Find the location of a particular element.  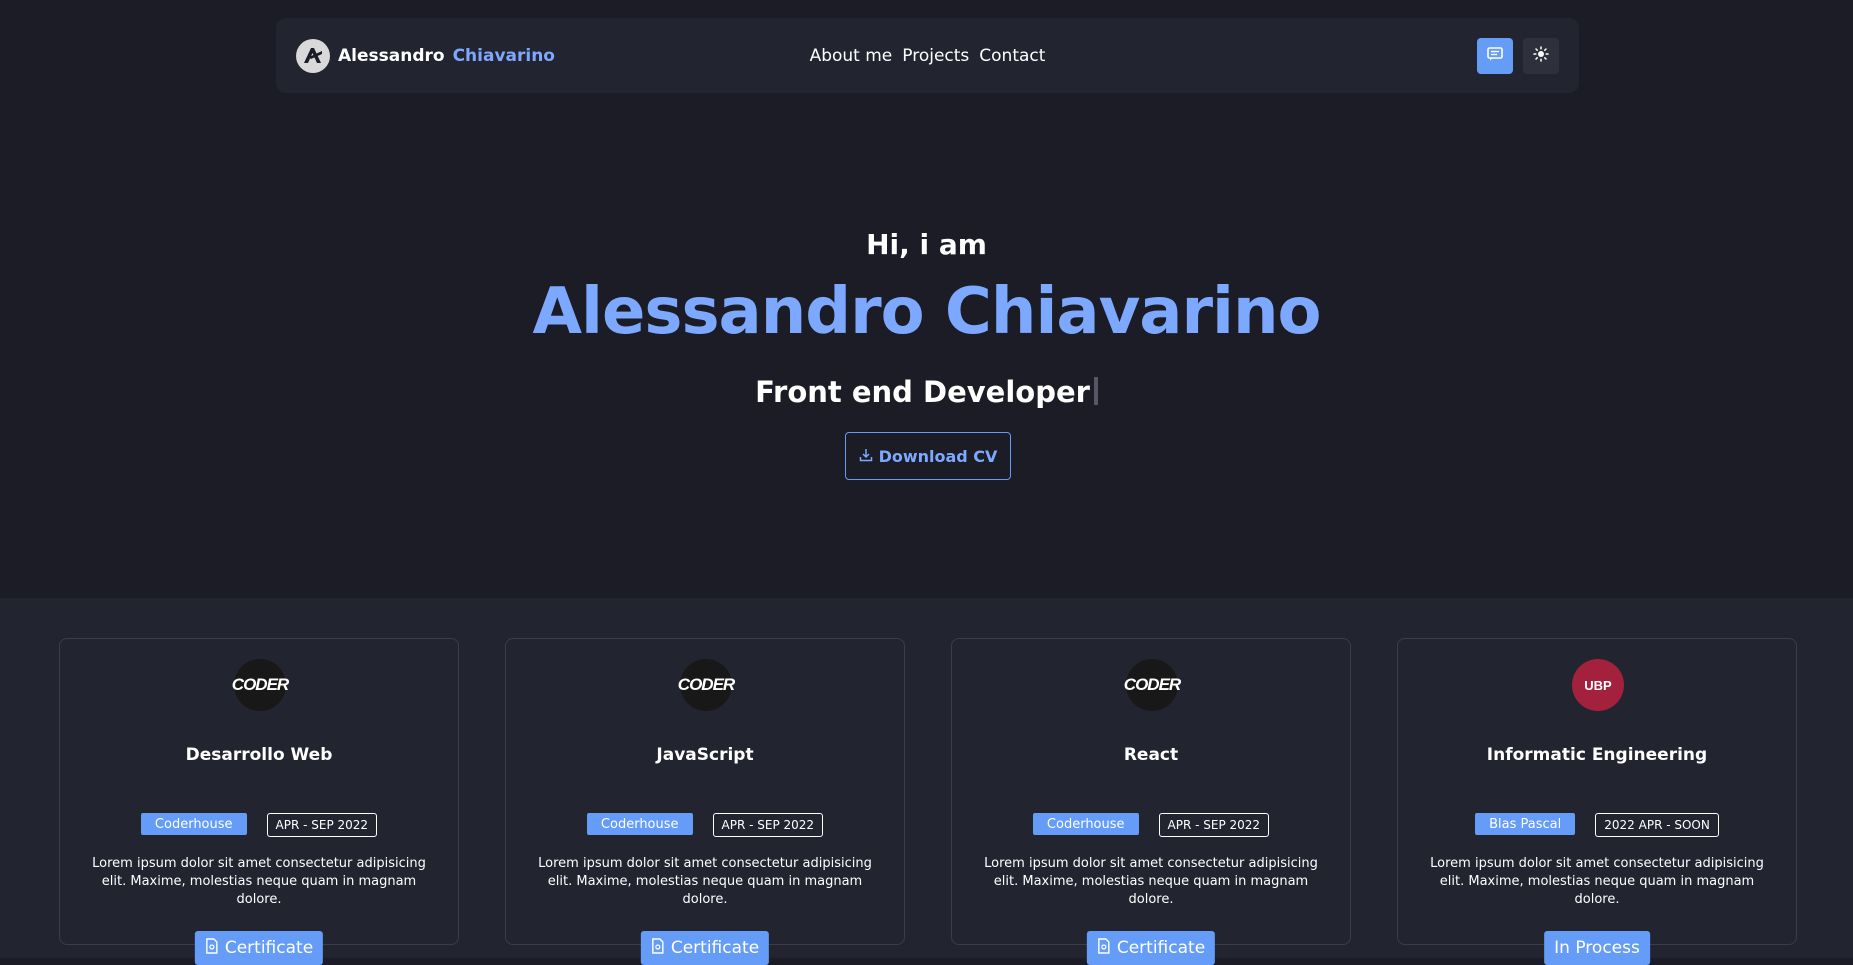

course-title: Desarrollo Web is located at coordinates (259, 755).